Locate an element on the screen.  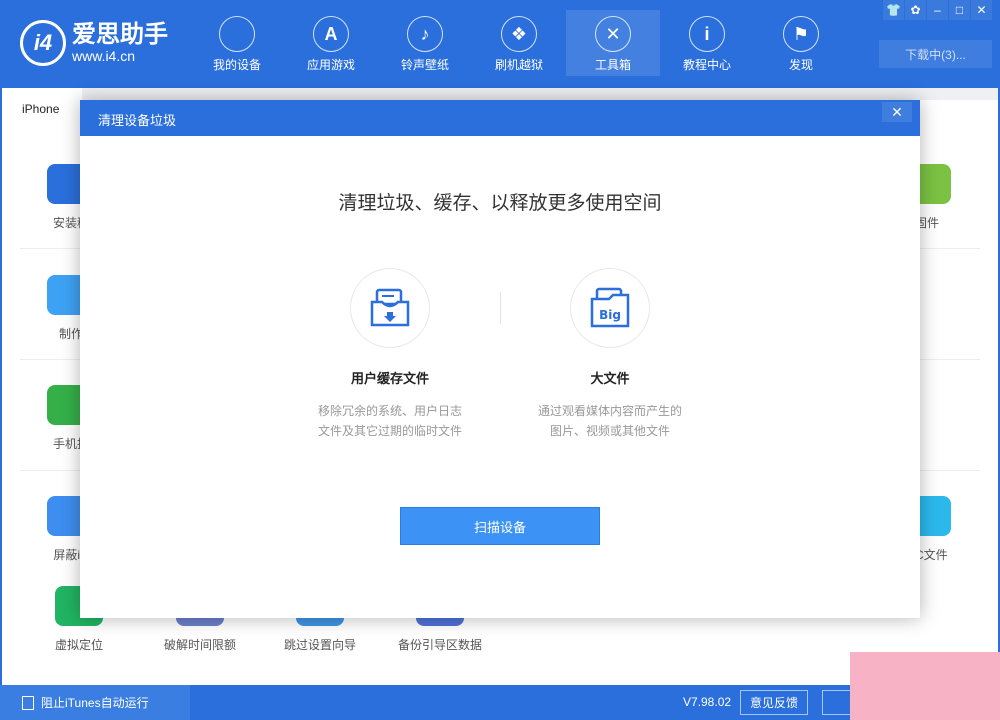
music-icon: ♪ is located at coordinates (425, 34).